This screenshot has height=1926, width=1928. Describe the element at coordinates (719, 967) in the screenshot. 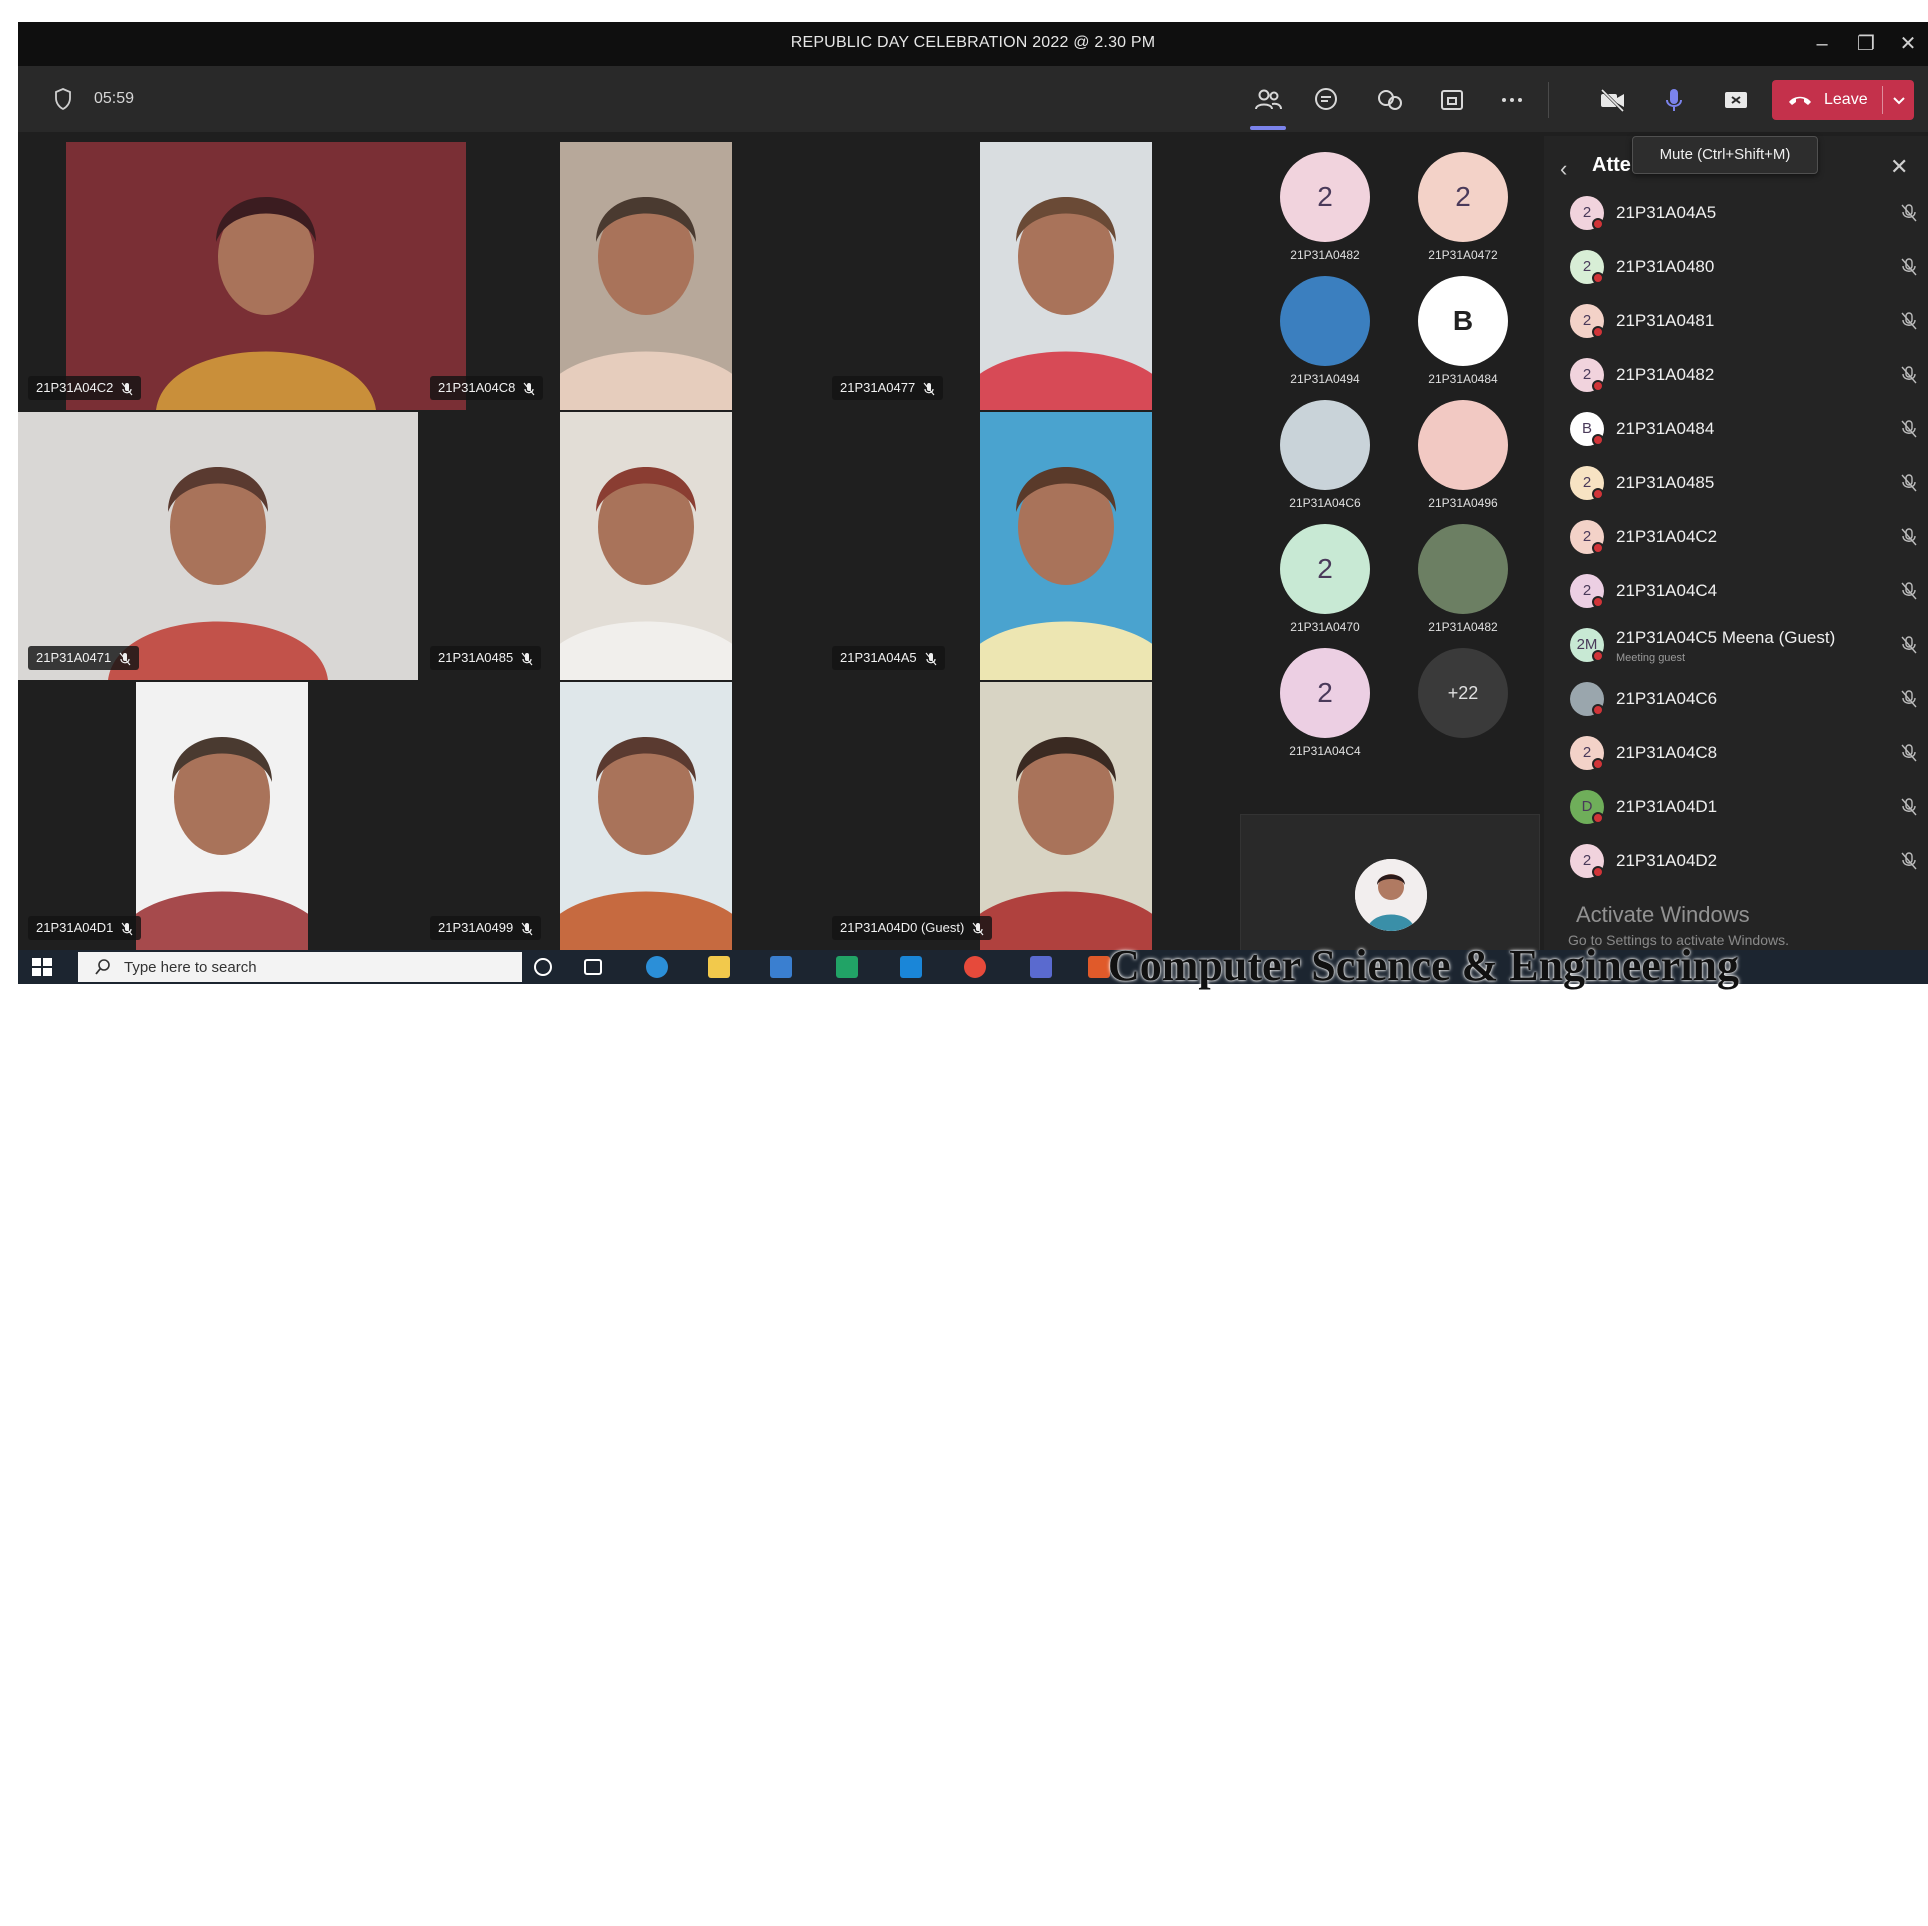

I see `file-explorer-icon` at that location.